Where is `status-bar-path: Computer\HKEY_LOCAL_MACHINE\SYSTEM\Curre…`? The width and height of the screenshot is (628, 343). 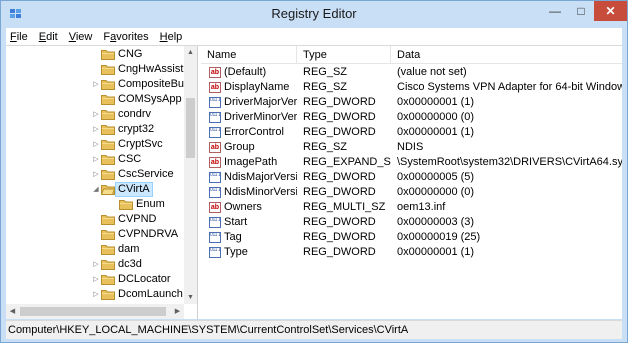
status-bar-path: Computer\HKEY_LOCAL_MACHINE\SYSTEM\Curre… is located at coordinates (314, 329).